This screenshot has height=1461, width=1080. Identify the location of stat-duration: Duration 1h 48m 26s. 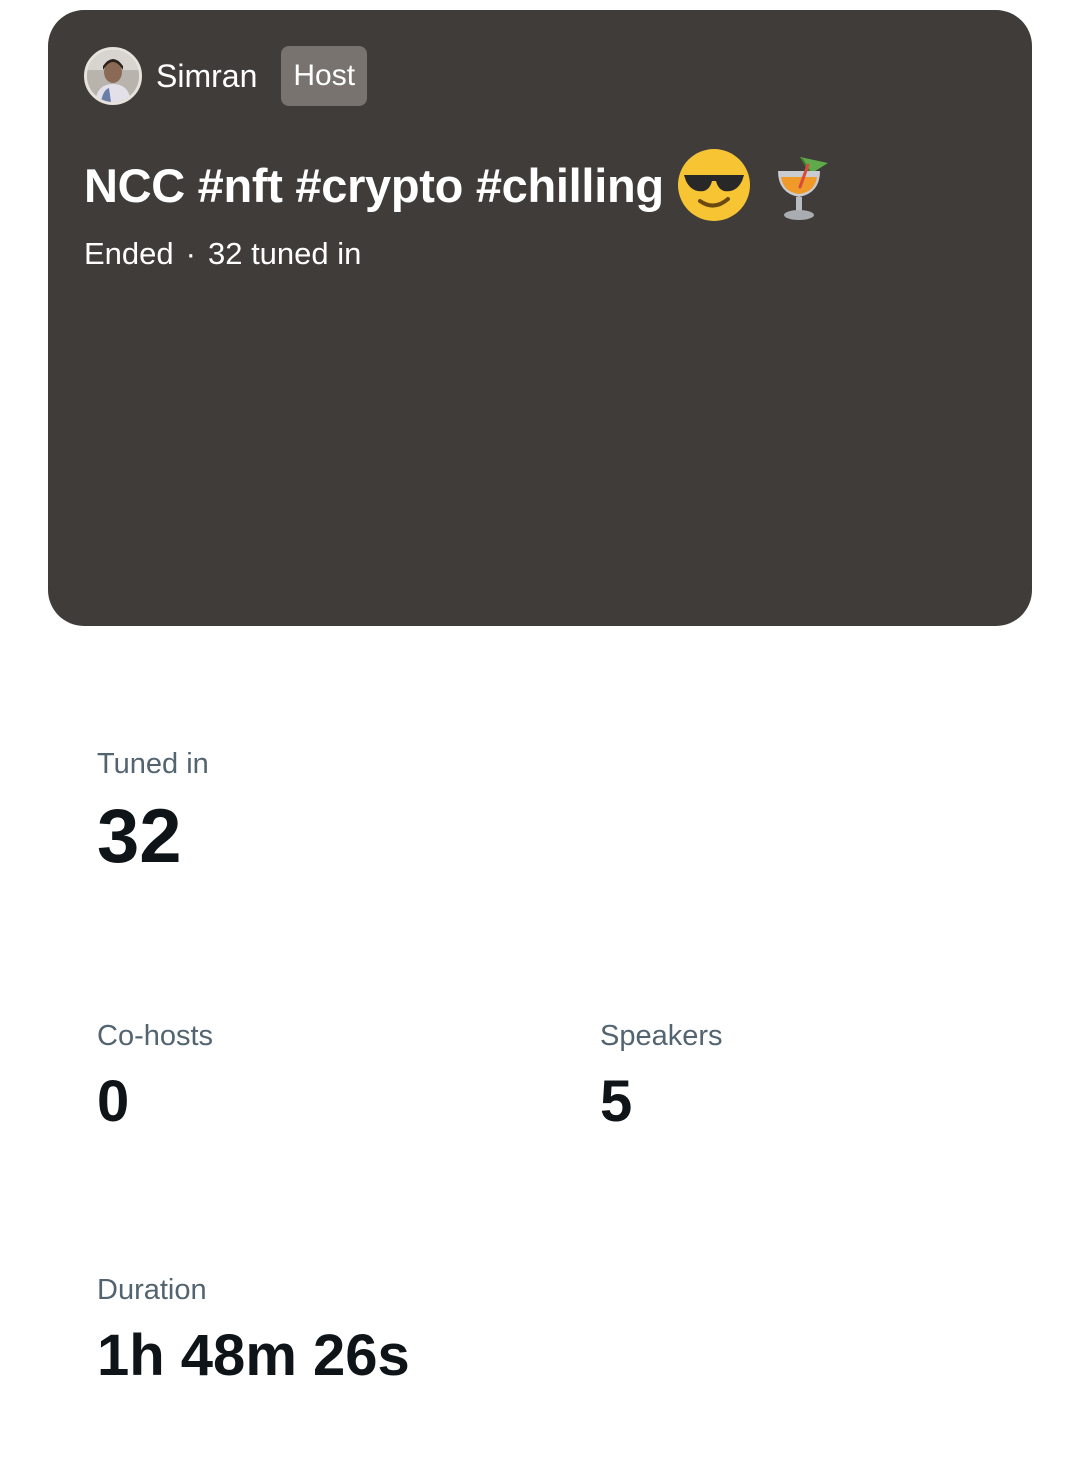
(253, 1329).